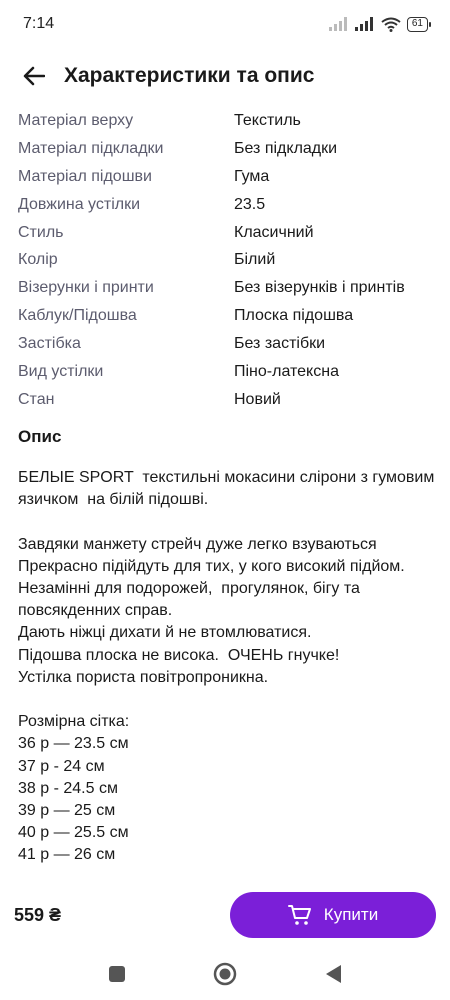 The width and height of the screenshot is (450, 1000). I want to click on recents-button, so click(117, 974).